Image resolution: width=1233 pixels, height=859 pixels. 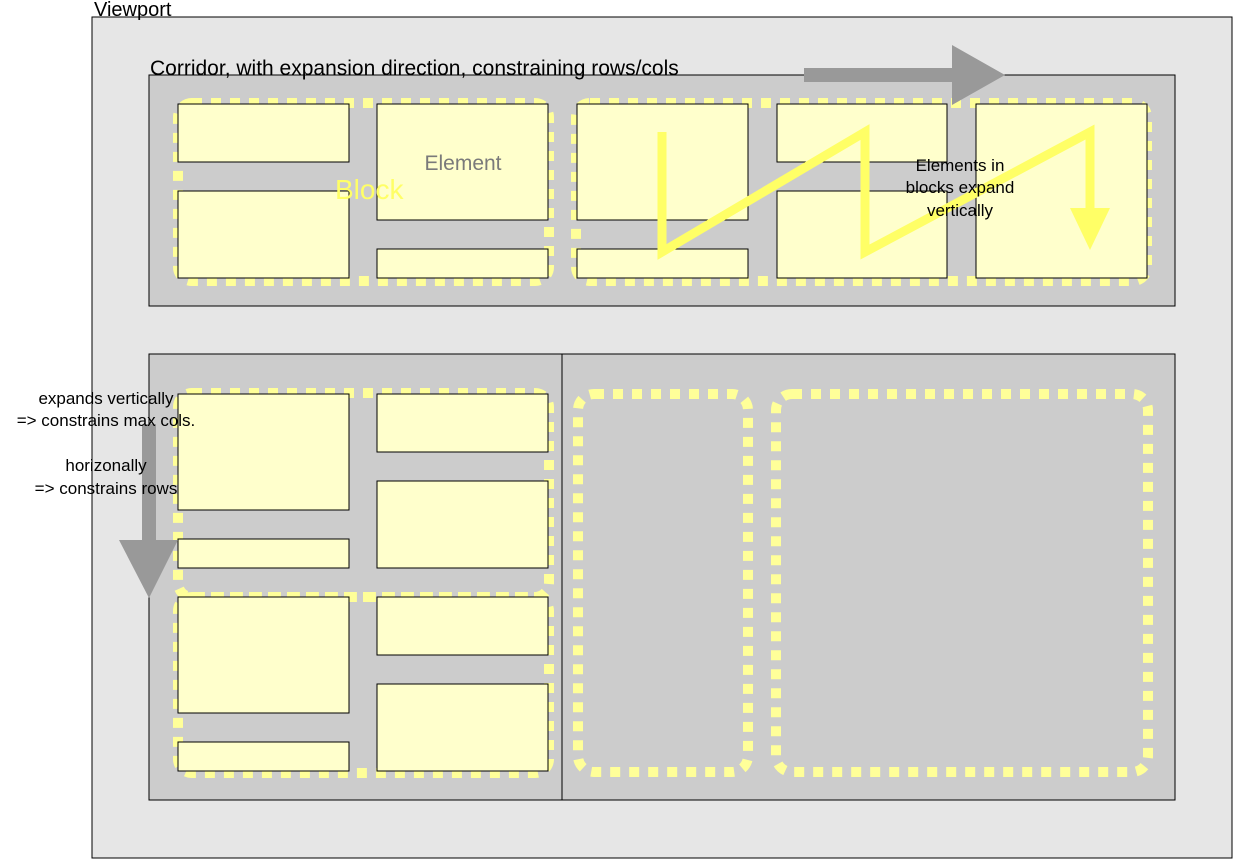 What do you see at coordinates (462, 163) in the screenshot?
I see `element-label: Element` at bounding box center [462, 163].